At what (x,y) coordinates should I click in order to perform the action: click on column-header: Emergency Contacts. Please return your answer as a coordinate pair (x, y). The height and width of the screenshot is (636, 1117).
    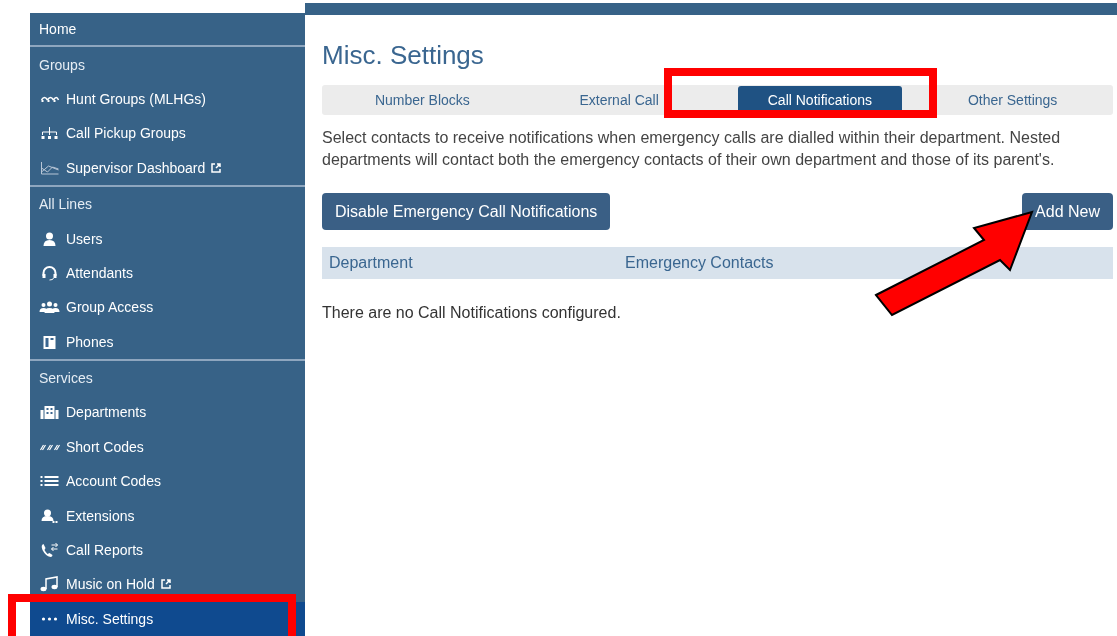
    Looking at the image, I should click on (699, 263).